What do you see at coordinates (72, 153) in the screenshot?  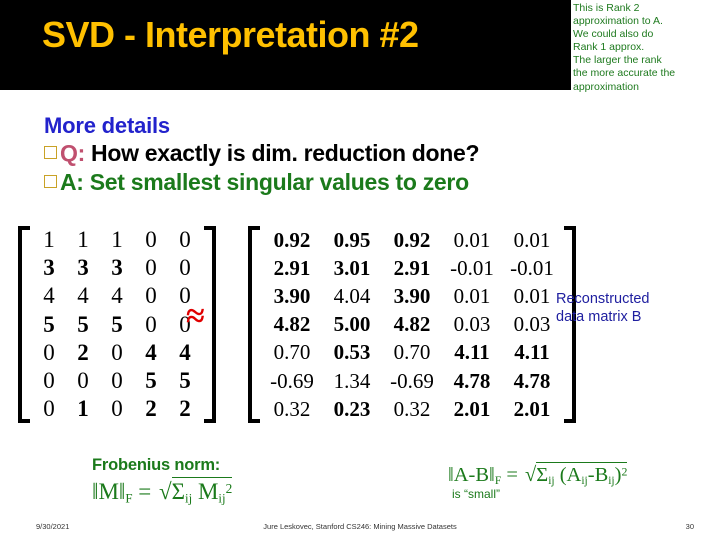 I see `question-prefix: Q:` at bounding box center [72, 153].